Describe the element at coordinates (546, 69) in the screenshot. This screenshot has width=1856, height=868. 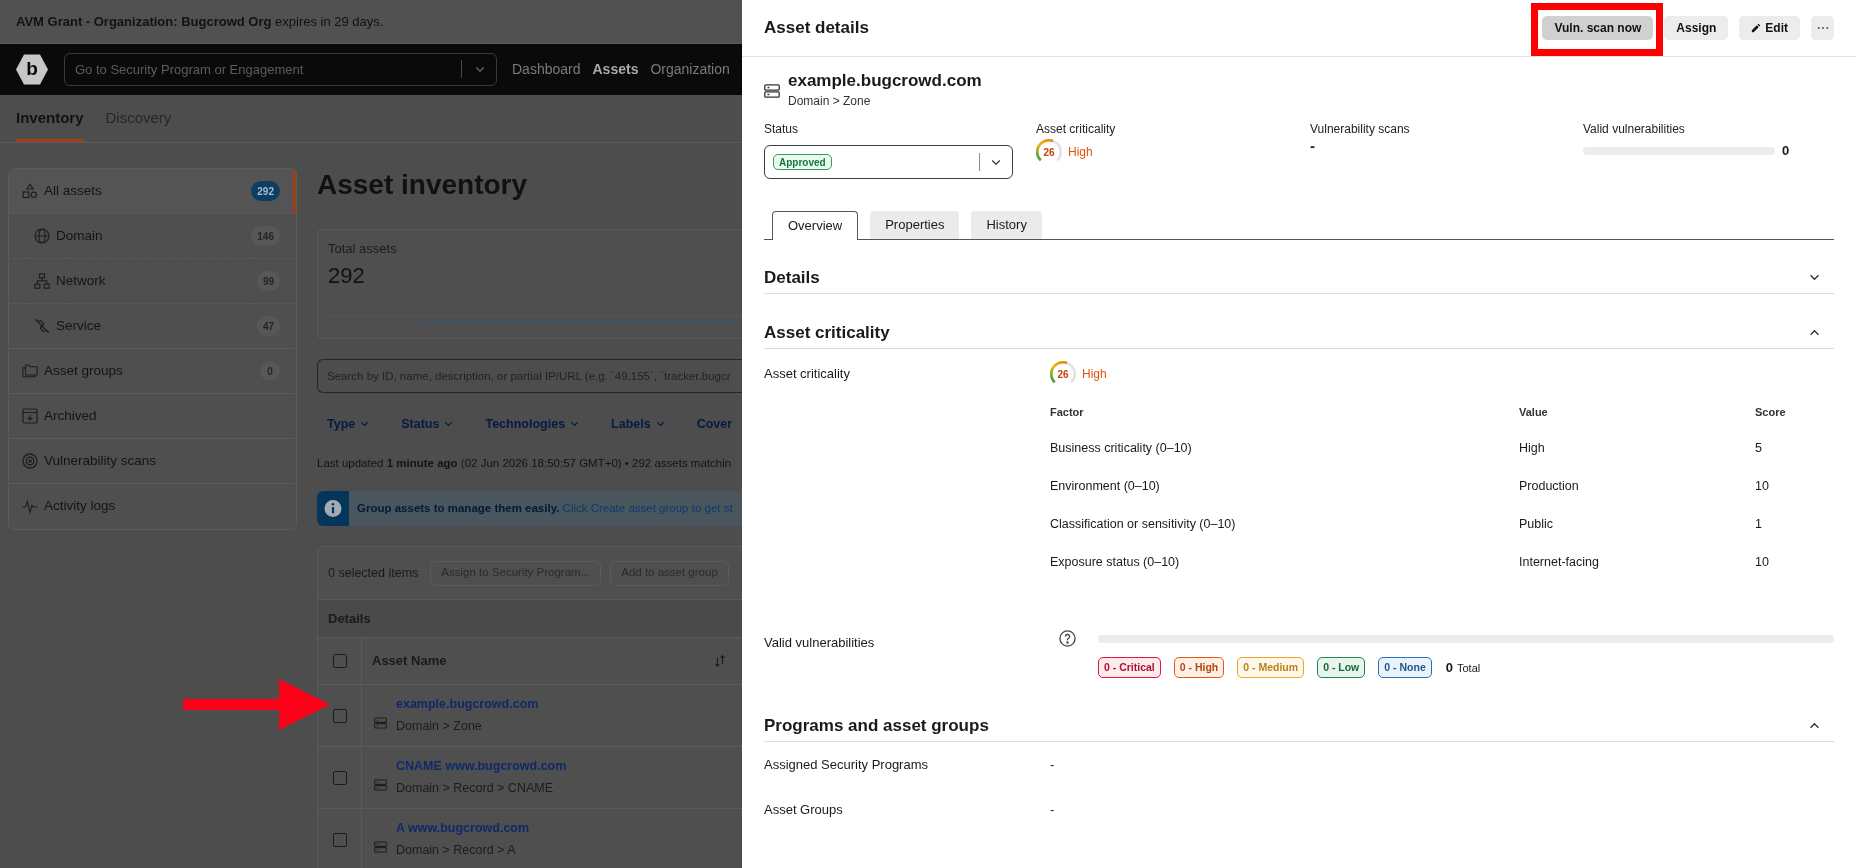
I see `nav-link: Dashboard` at that location.